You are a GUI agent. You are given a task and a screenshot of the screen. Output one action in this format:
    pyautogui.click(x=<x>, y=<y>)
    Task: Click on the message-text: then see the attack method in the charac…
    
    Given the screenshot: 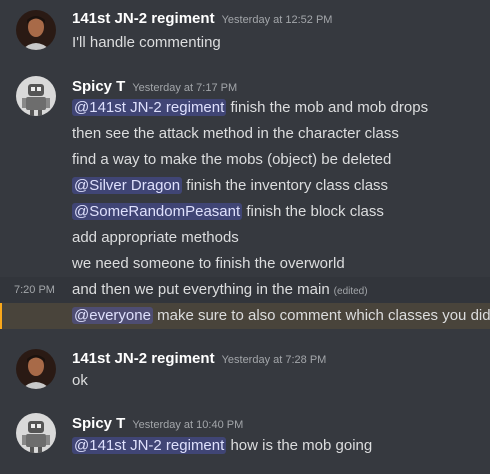 What is the action you would take?
    pyautogui.click(x=235, y=133)
    